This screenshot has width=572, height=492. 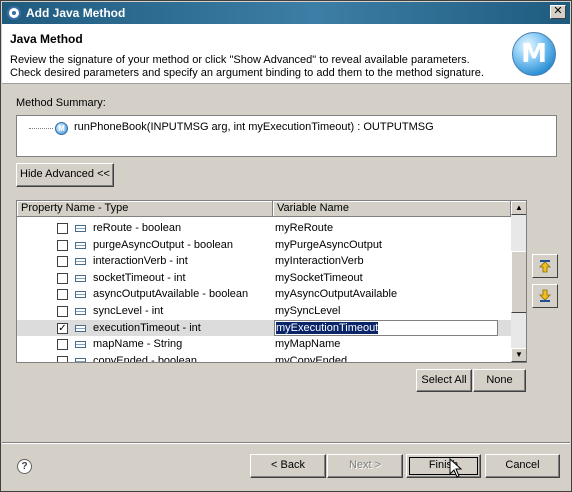 I want to click on variable-name: mySocketTimeout, so click(x=319, y=278).